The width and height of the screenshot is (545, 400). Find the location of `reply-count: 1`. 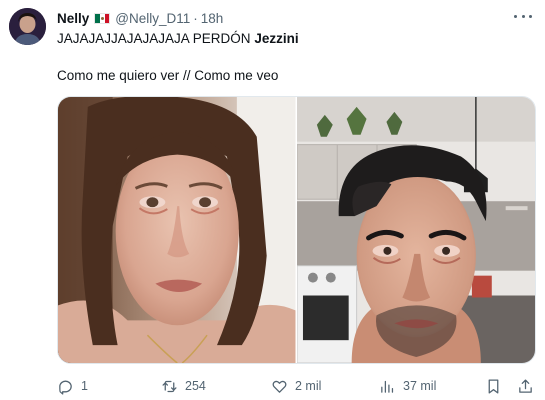

reply-count: 1 is located at coordinates (84, 386).